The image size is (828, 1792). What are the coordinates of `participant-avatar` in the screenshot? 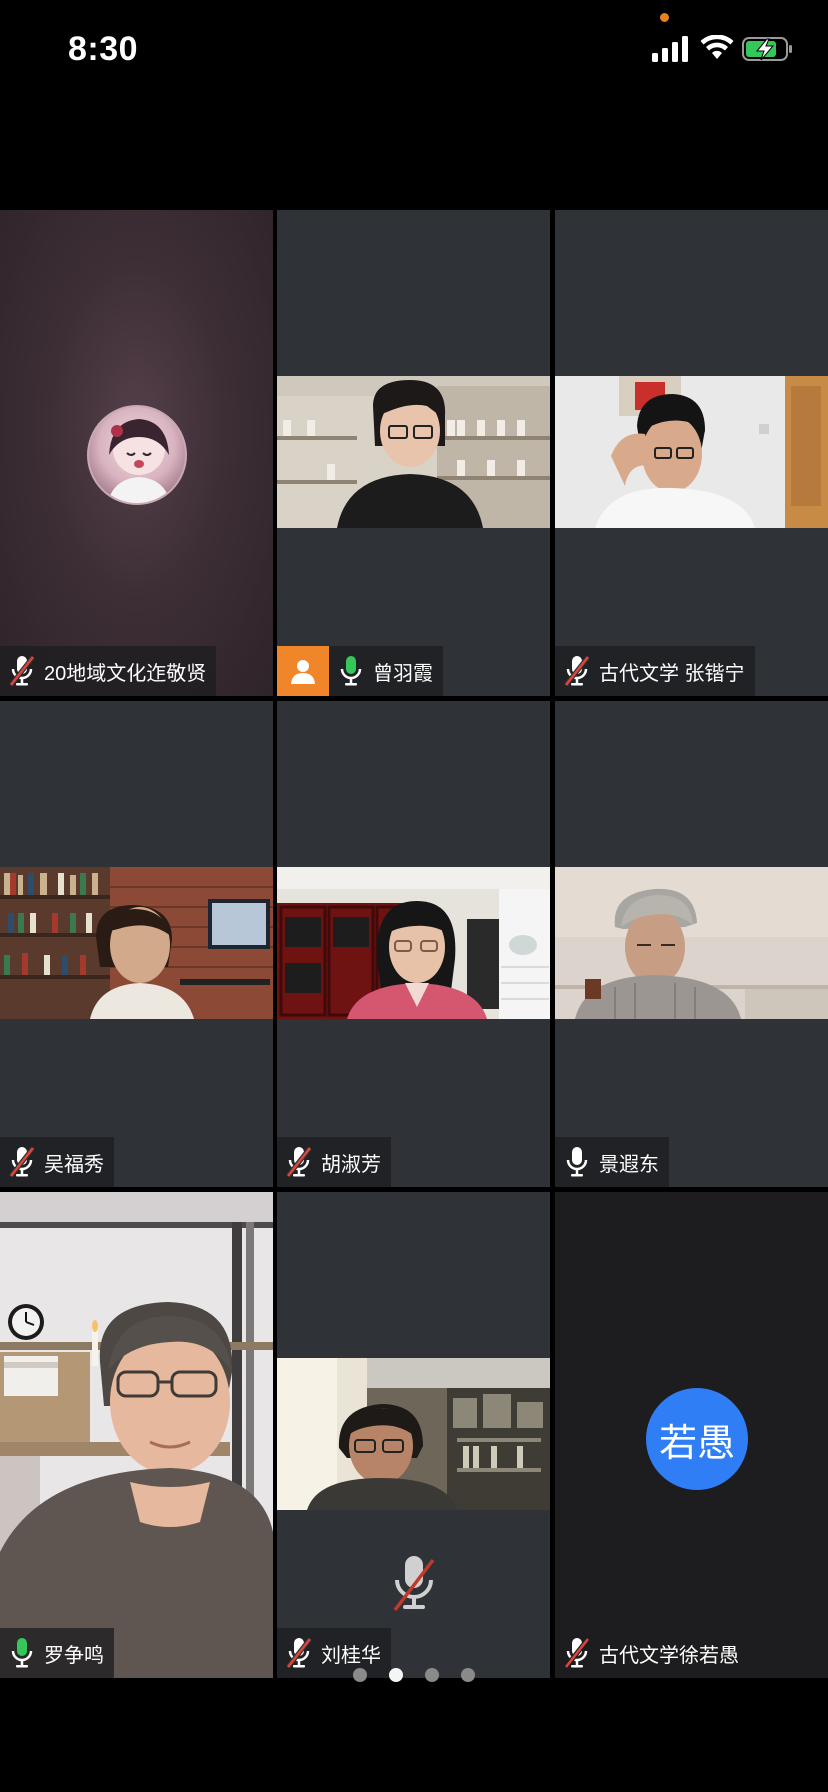 It's located at (137, 455).